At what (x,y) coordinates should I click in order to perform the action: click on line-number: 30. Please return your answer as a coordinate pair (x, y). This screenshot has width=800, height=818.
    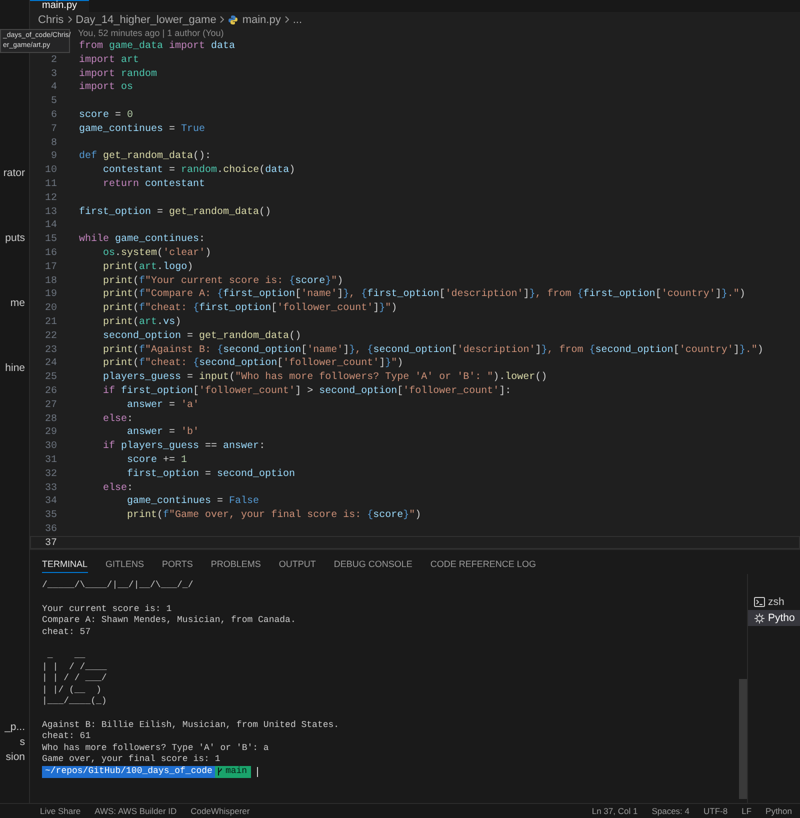
    Looking at the image, I should click on (51, 446).